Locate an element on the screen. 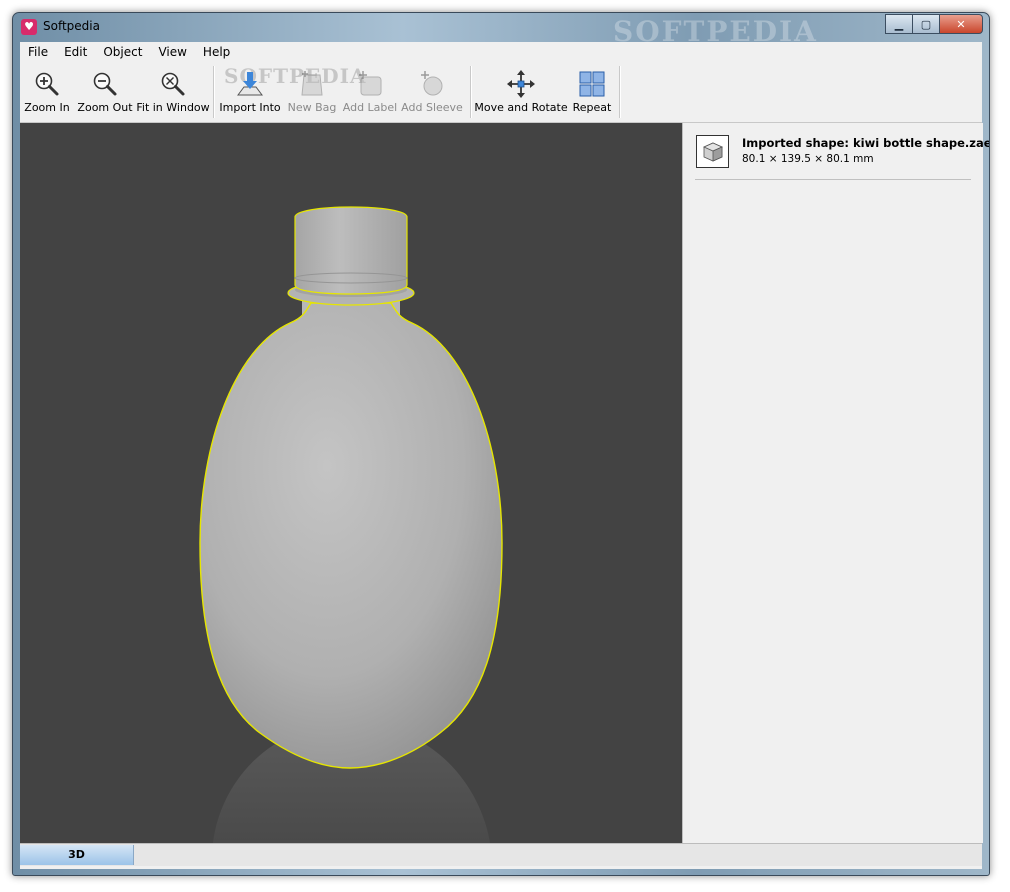  add-sleeve-button: Add Sleeve is located at coordinates (432, 92).